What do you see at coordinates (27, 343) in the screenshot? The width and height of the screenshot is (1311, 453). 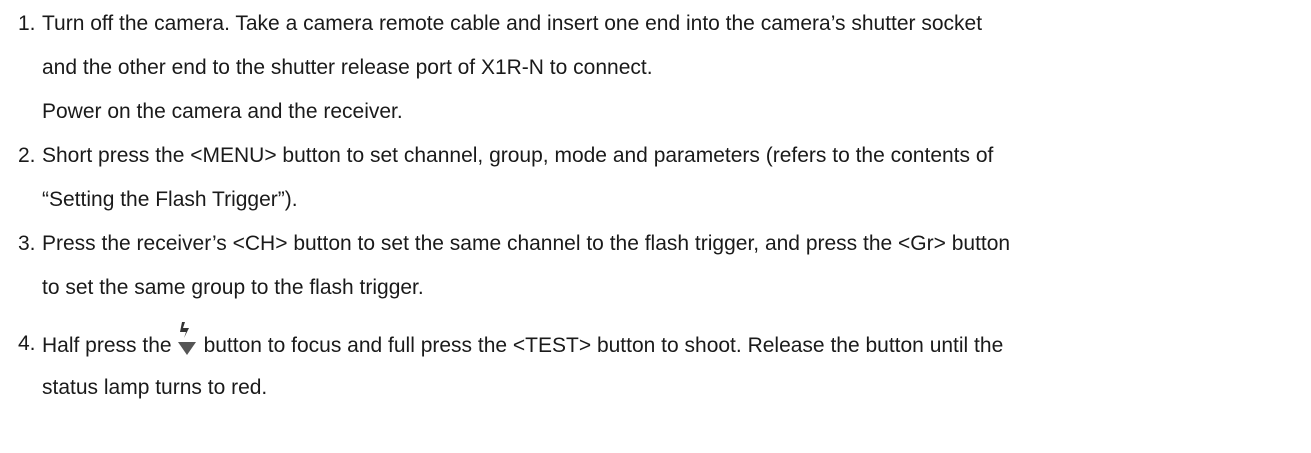 I see `step-number: 4.` at bounding box center [27, 343].